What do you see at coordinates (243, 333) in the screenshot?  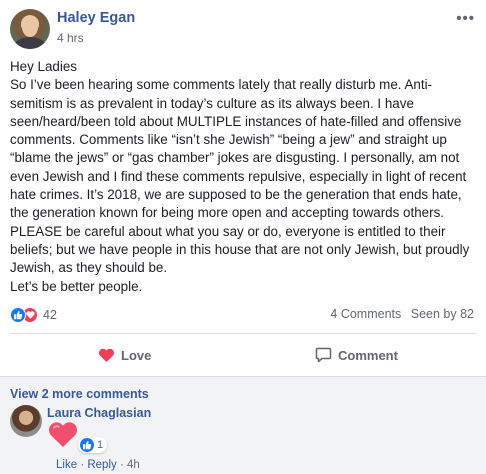 I see `divider` at bounding box center [243, 333].